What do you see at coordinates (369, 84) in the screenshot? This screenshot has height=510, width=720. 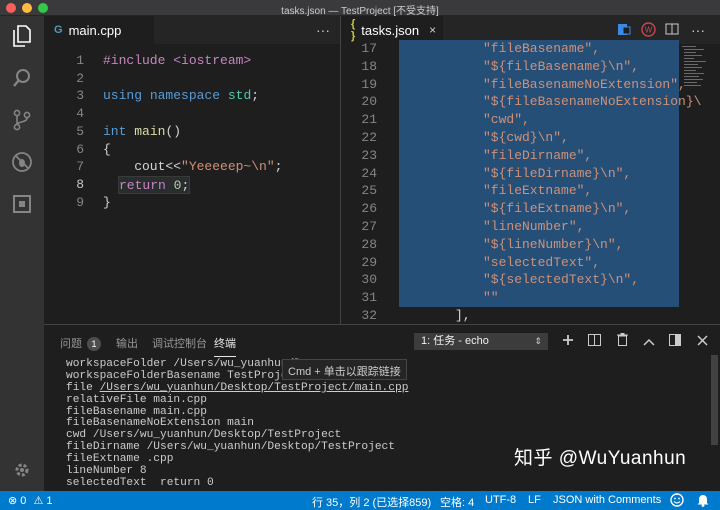 I see `line-number: 19` at bounding box center [369, 84].